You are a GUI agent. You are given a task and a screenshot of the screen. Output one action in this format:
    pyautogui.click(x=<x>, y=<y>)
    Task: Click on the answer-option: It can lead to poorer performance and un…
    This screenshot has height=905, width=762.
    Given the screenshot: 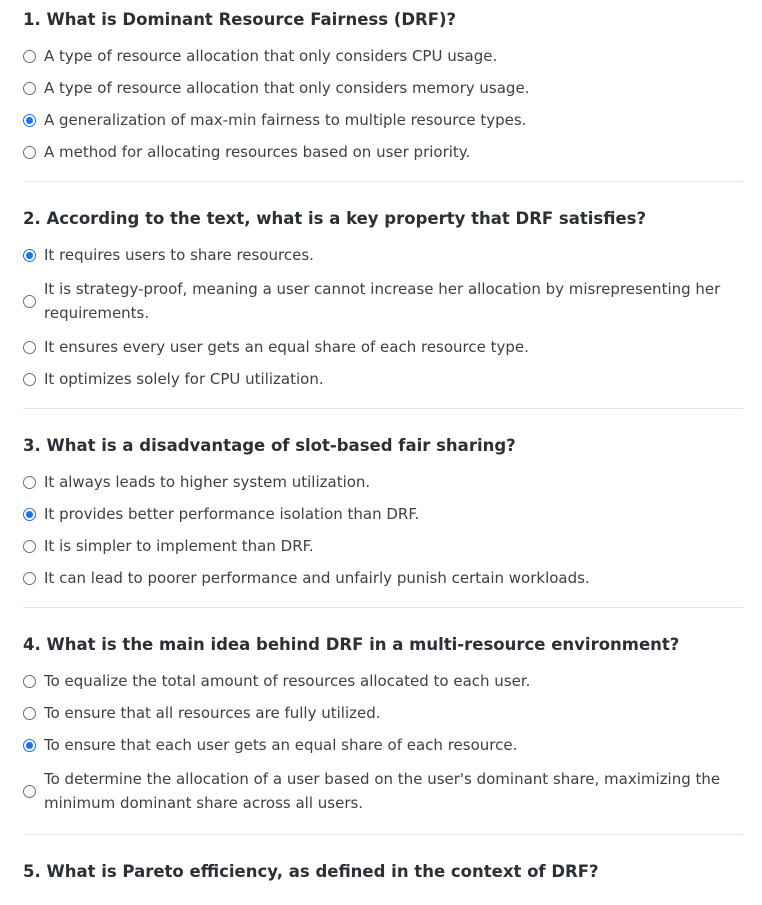 What is the action you would take?
    pyautogui.click(x=383, y=578)
    